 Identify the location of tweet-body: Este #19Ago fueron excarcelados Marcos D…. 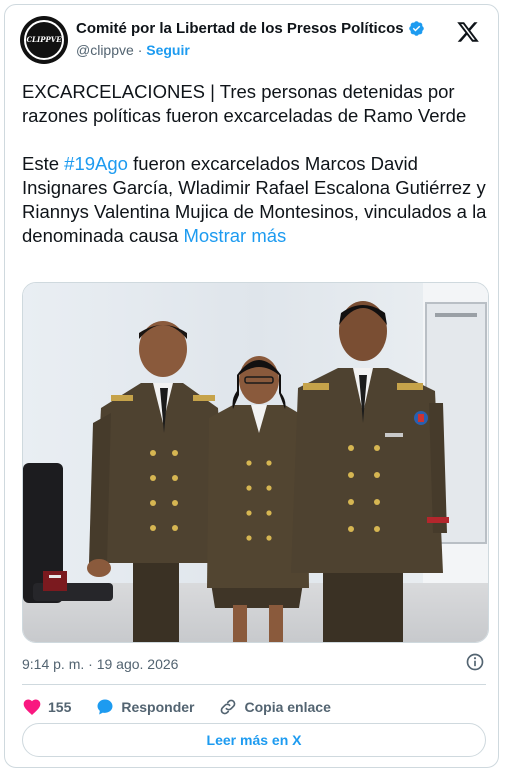
(257, 200).